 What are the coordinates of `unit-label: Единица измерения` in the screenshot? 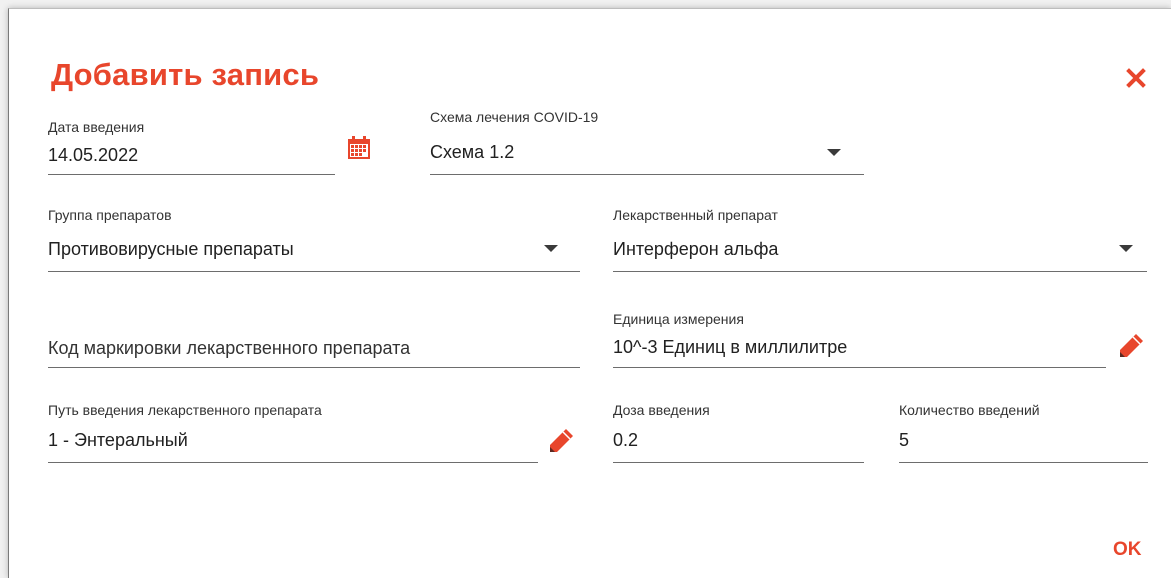 It's located at (678, 319).